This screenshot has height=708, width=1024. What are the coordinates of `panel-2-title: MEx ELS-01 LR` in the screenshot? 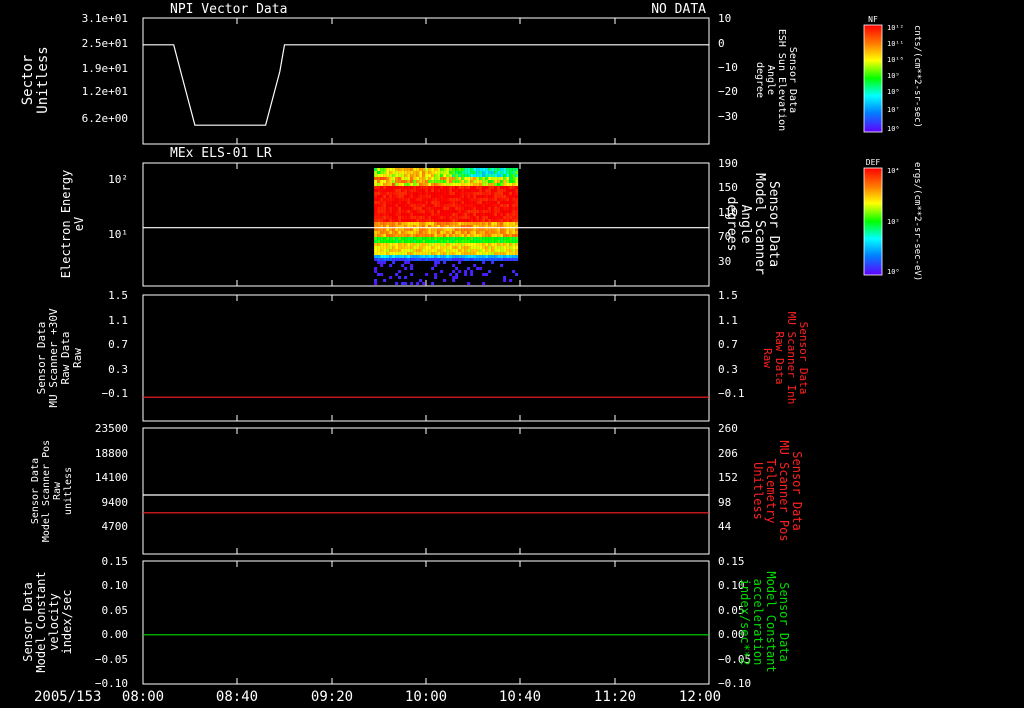 It's located at (221, 153).